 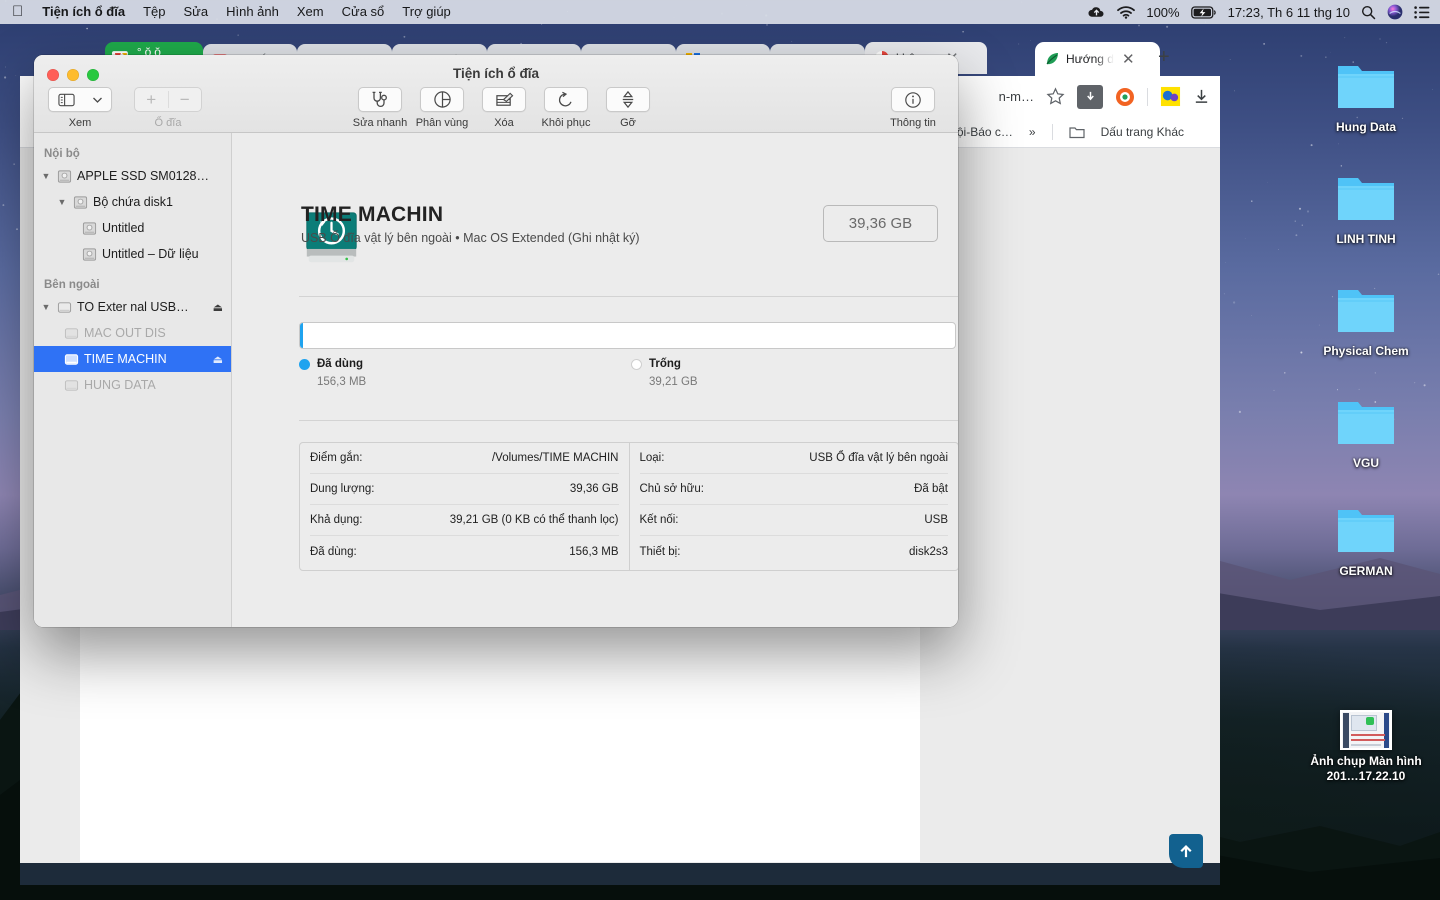 I want to click on legend-used-value: 156,3 MB, so click(x=342, y=382).